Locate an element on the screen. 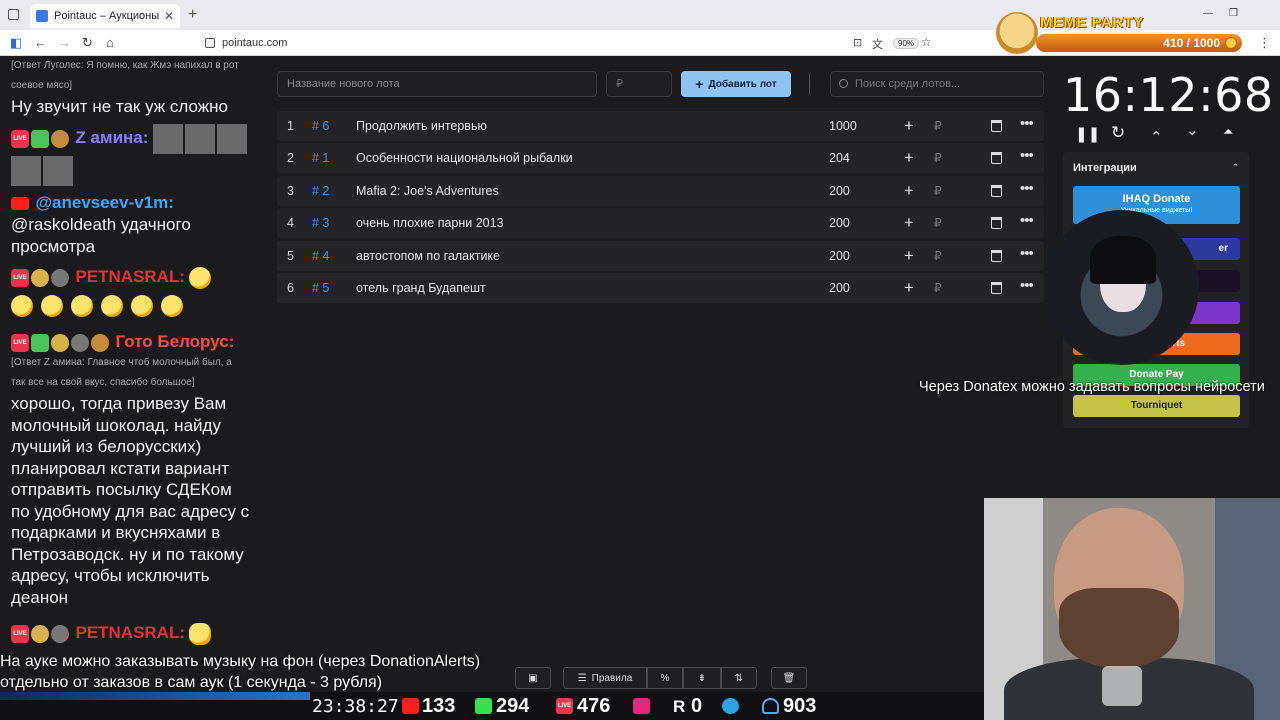  tab-close-icon: ✕ is located at coordinates (169, 16).